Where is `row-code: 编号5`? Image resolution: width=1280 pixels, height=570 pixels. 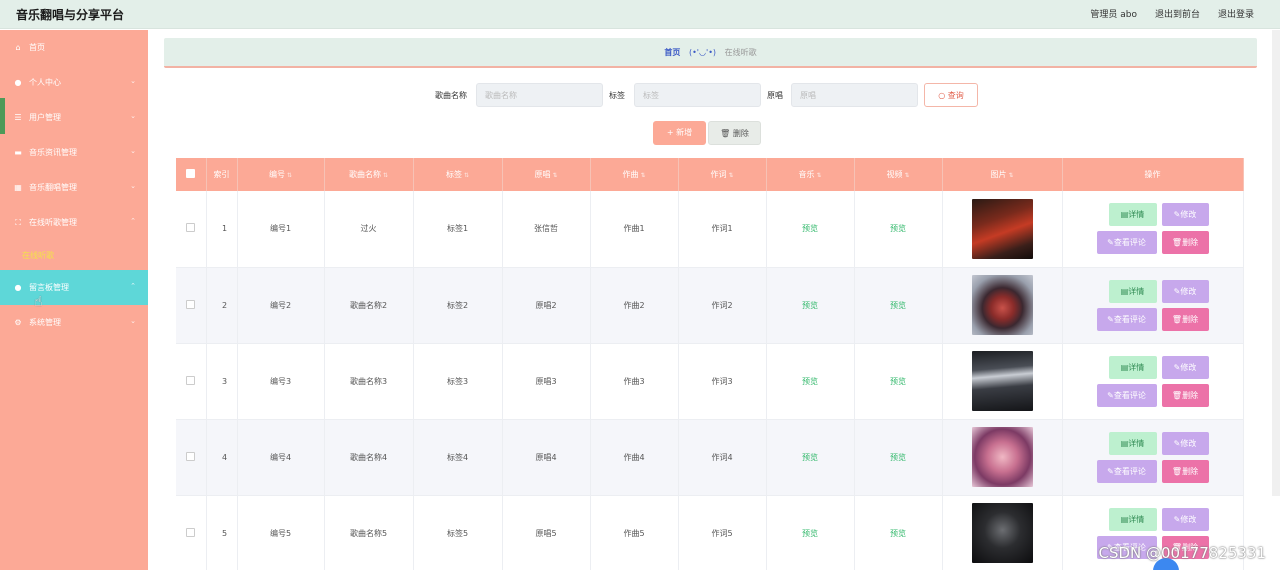 row-code: 编号5 is located at coordinates (281, 532).